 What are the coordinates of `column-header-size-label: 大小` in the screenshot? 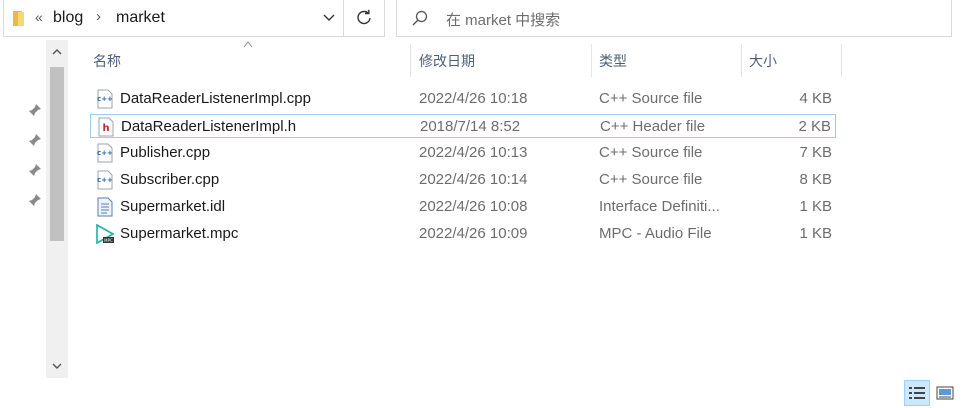 It's located at (763, 60).